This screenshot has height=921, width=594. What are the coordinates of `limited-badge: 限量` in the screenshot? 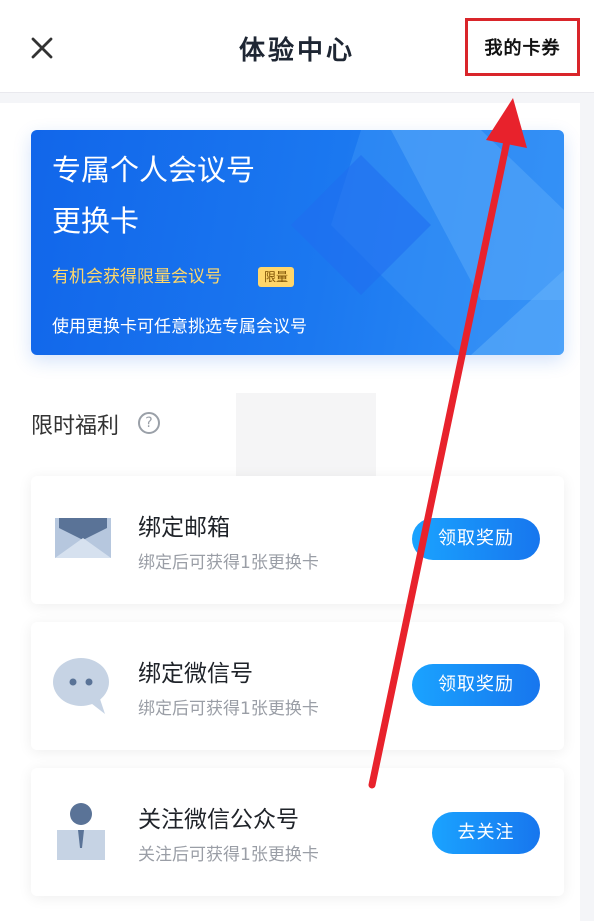 It's located at (276, 277).